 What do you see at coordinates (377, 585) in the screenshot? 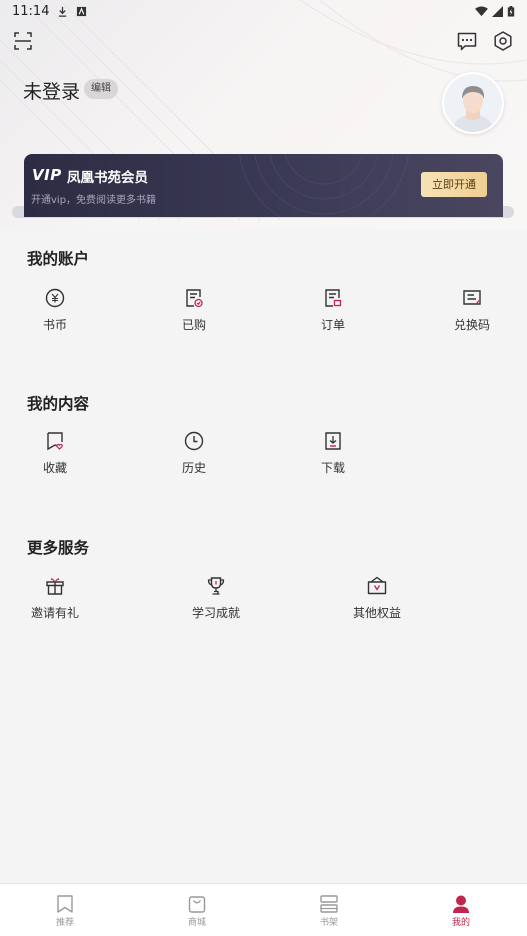
I see `benefits-icon` at bounding box center [377, 585].